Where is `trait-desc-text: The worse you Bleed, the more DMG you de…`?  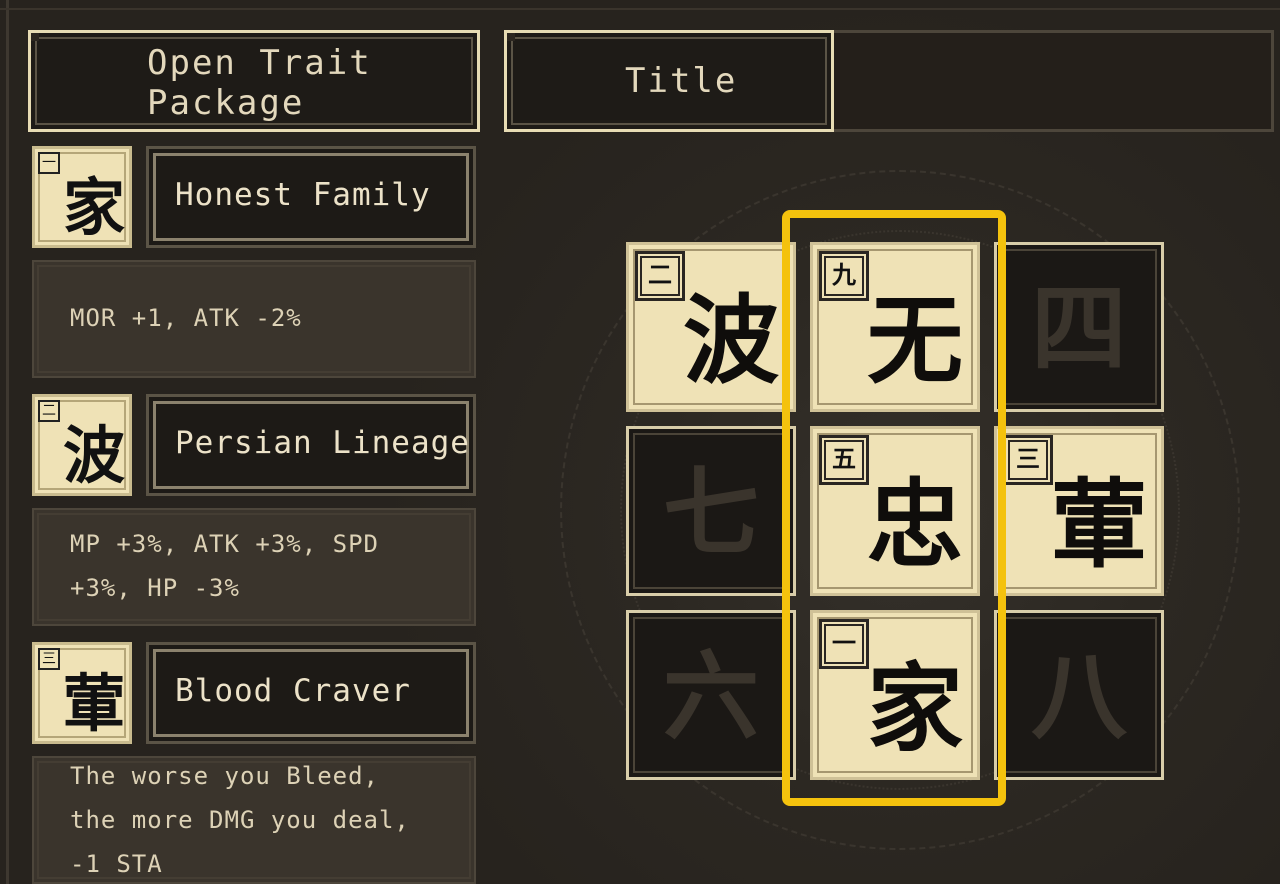 trait-desc-text: The worse you Bleed, the more DMG you de… is located at coordinates (240, 820).